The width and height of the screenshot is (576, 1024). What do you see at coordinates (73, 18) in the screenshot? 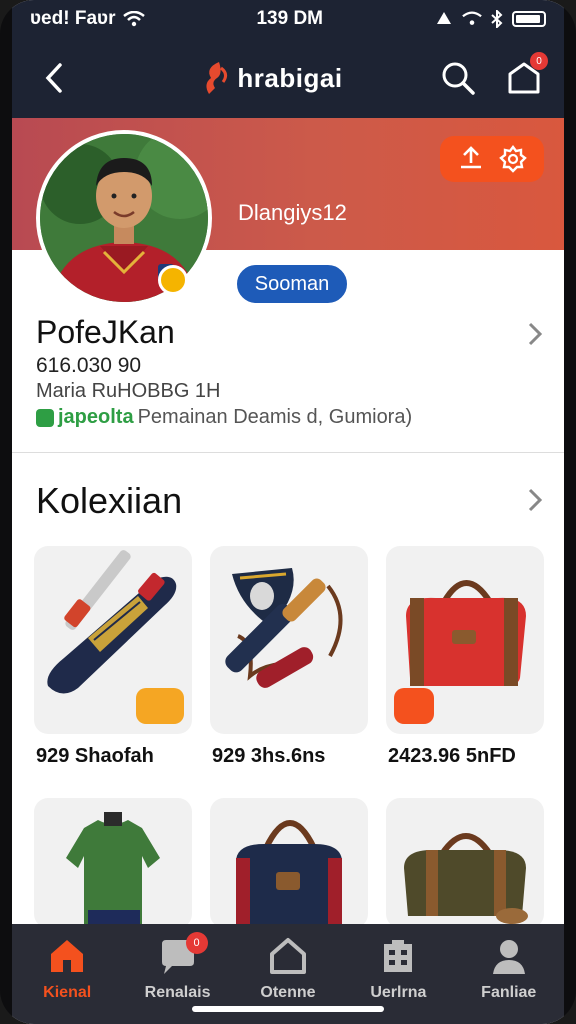
I see `carrier-label: ʋed! Faʋr` at bounding box center [73, 18].